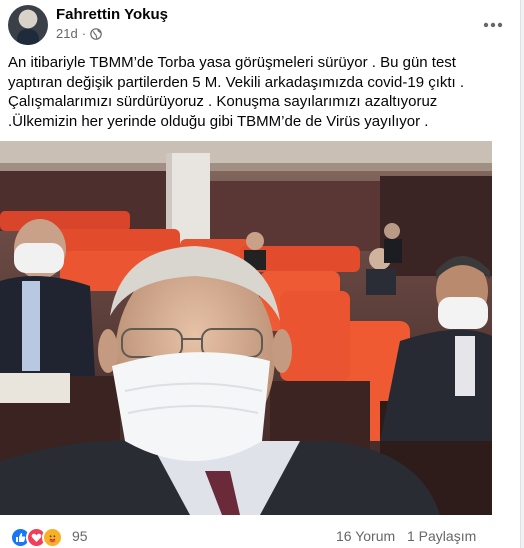  Describe the element at coordinates (441, 536) in the screenshot. I see `shares-count: 1 Paylaşım` at that location.